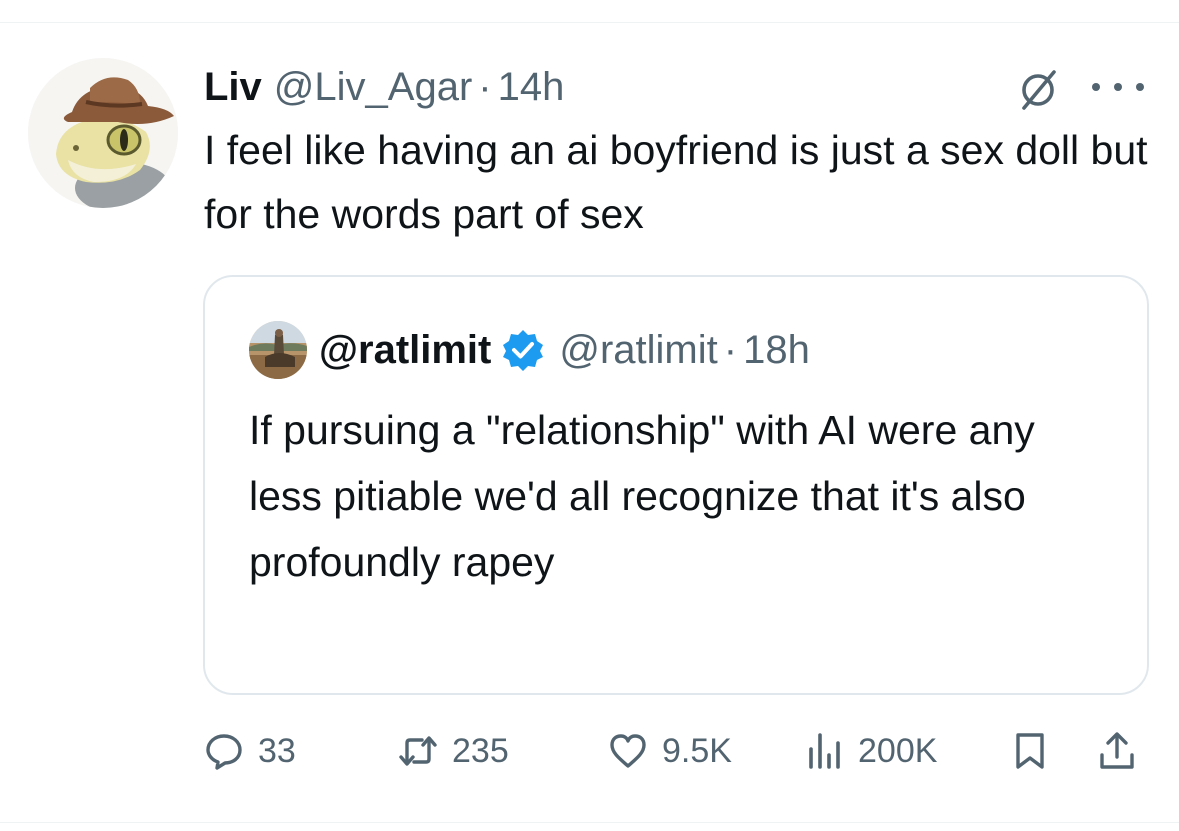  What do you see at coordinates (224, 752) in the screenshot?
I see `reply-icon` at bounding box center [224, 752].